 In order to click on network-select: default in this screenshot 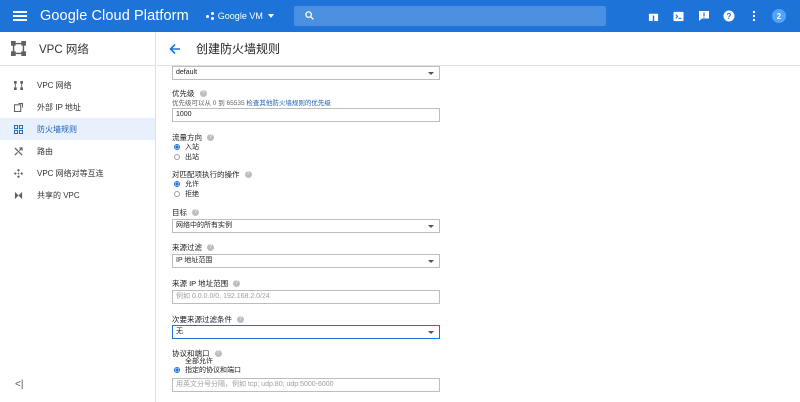, I will do `click(306, 73)`.